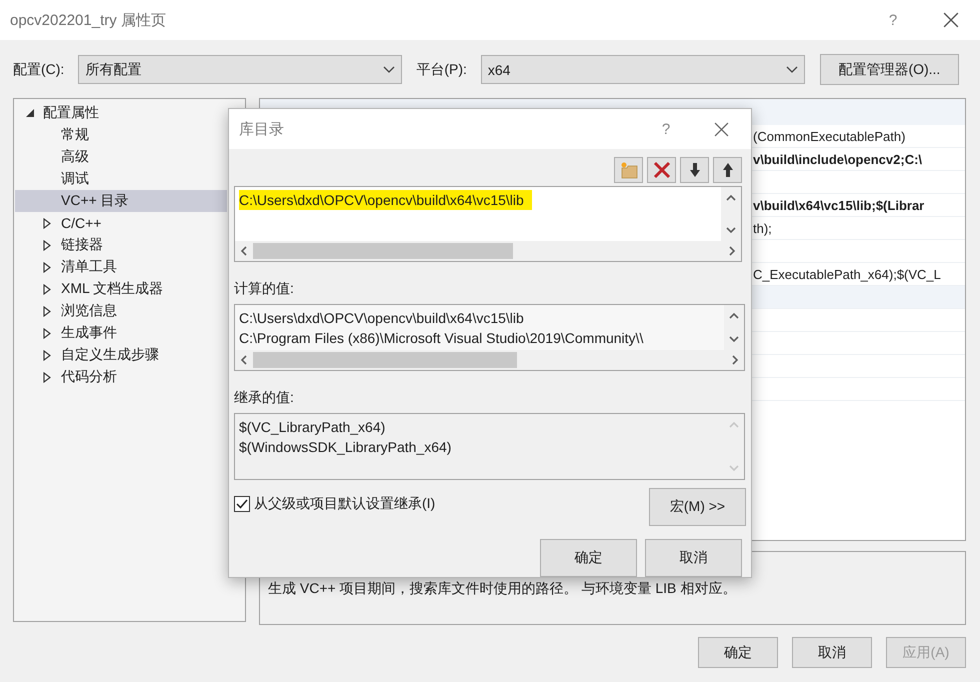 The width and height of the screenshot is (980, 682). I want to click on config-label: 配置(C):, so click(38, 69).